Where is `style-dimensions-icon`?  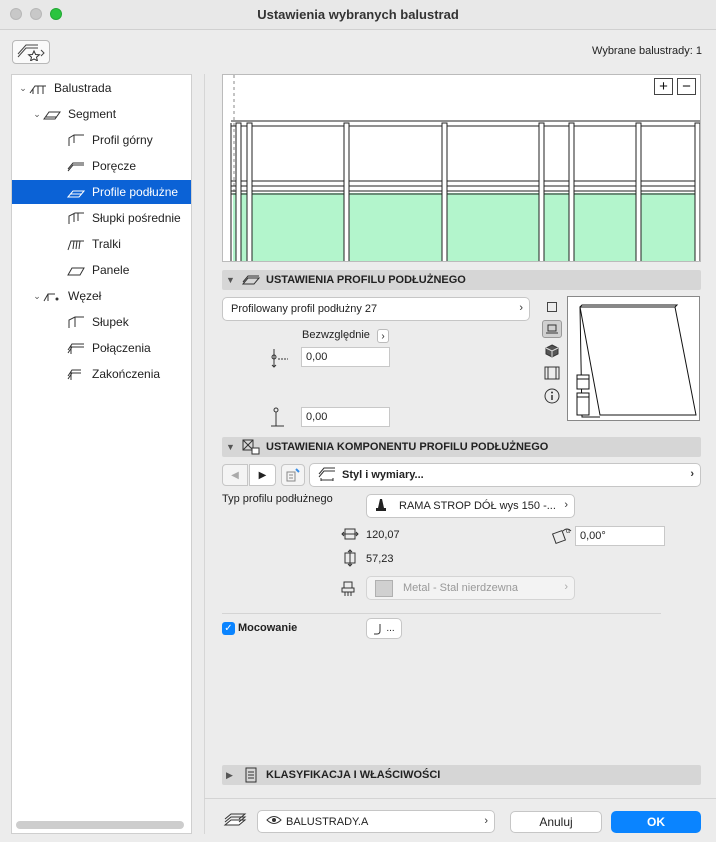 style-dimensions-icon is located at coordinates (327, 475).